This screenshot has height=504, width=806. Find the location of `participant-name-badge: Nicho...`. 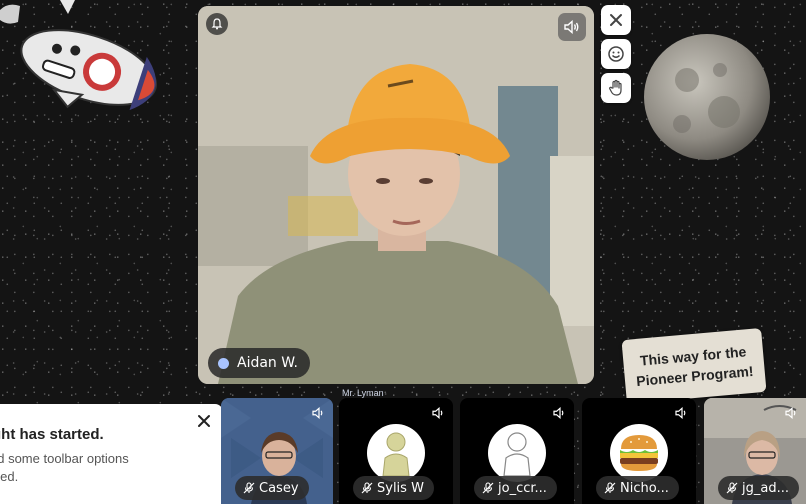

participant-name-badge: Nicho... is located at coordinates (637, 488).